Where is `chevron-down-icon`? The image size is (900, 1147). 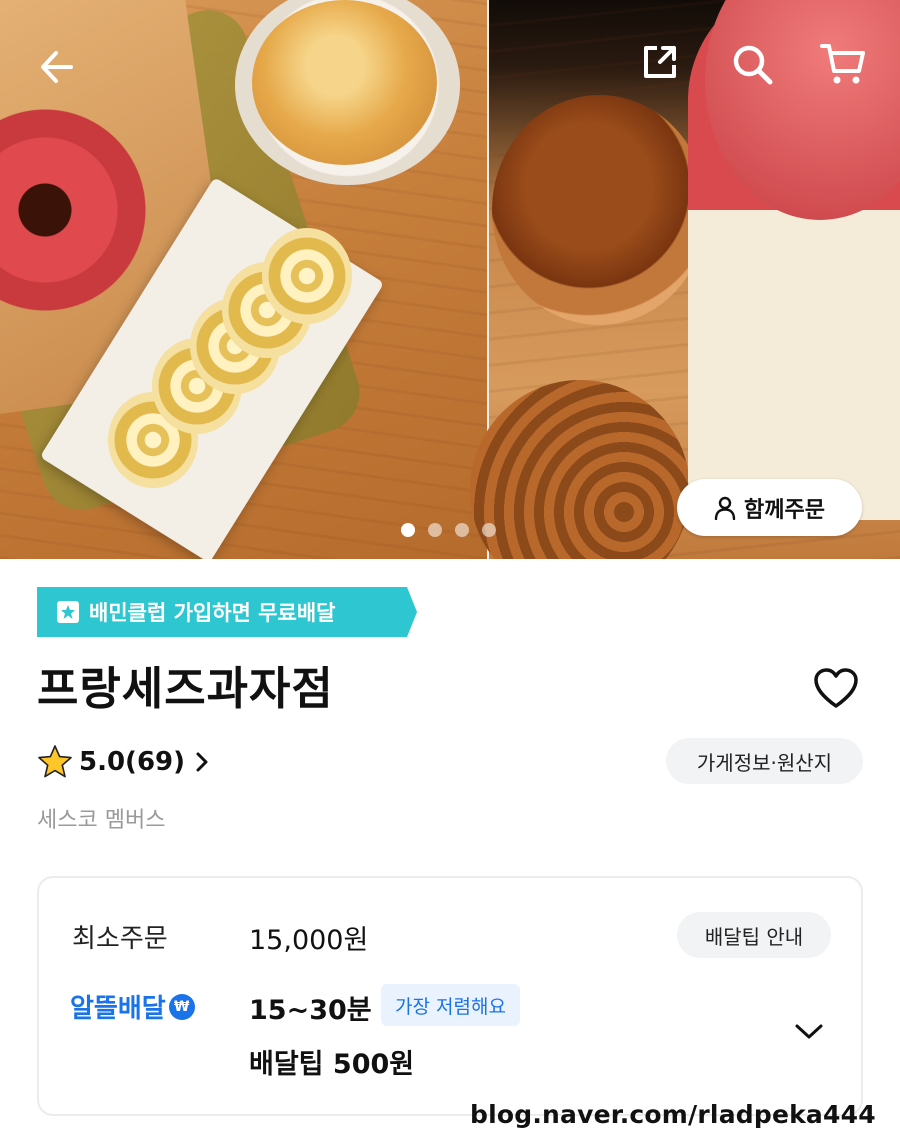 chevron-down-icon is located at coordinates (809, 1031).